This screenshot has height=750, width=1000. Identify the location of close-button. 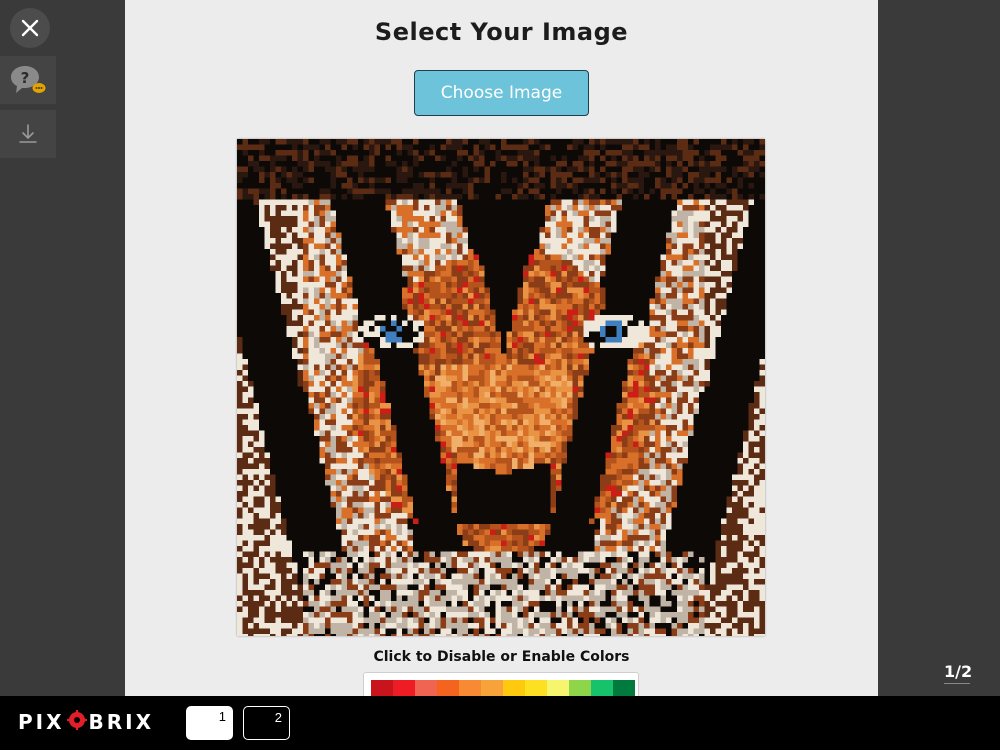
(30, 28).